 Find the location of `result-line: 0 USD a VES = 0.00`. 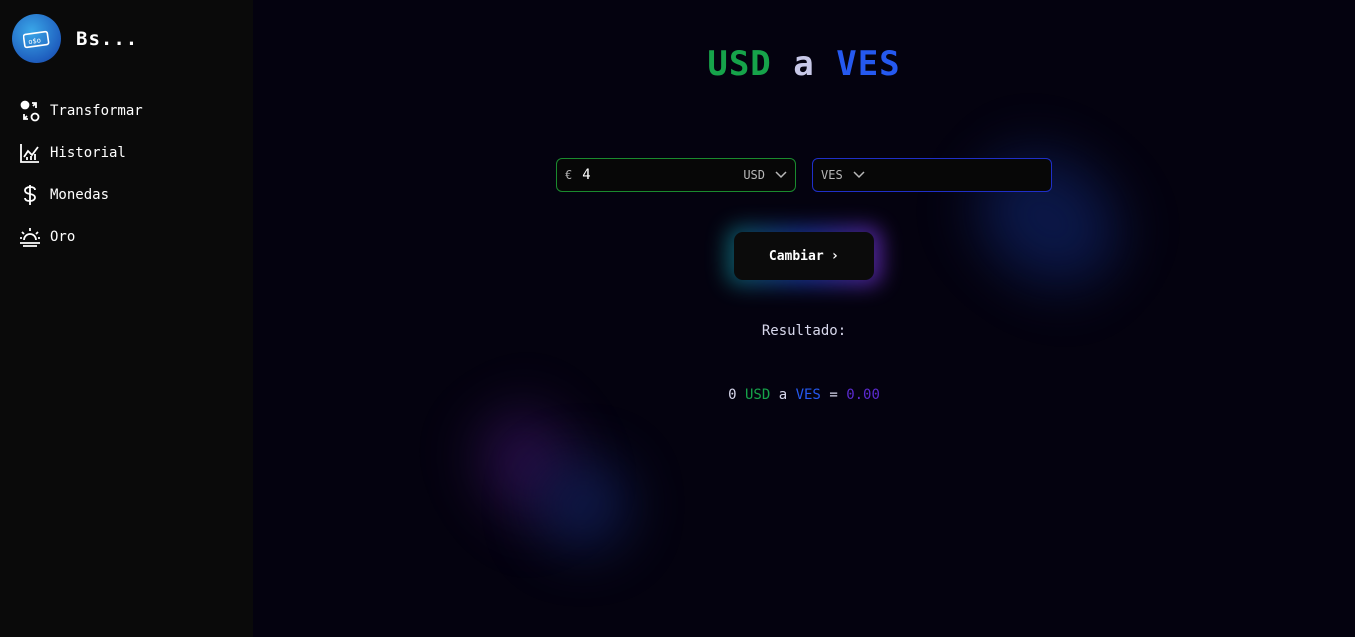

result-line: 0 USD a VES = 0.00 is located at coordinates (804, 395).